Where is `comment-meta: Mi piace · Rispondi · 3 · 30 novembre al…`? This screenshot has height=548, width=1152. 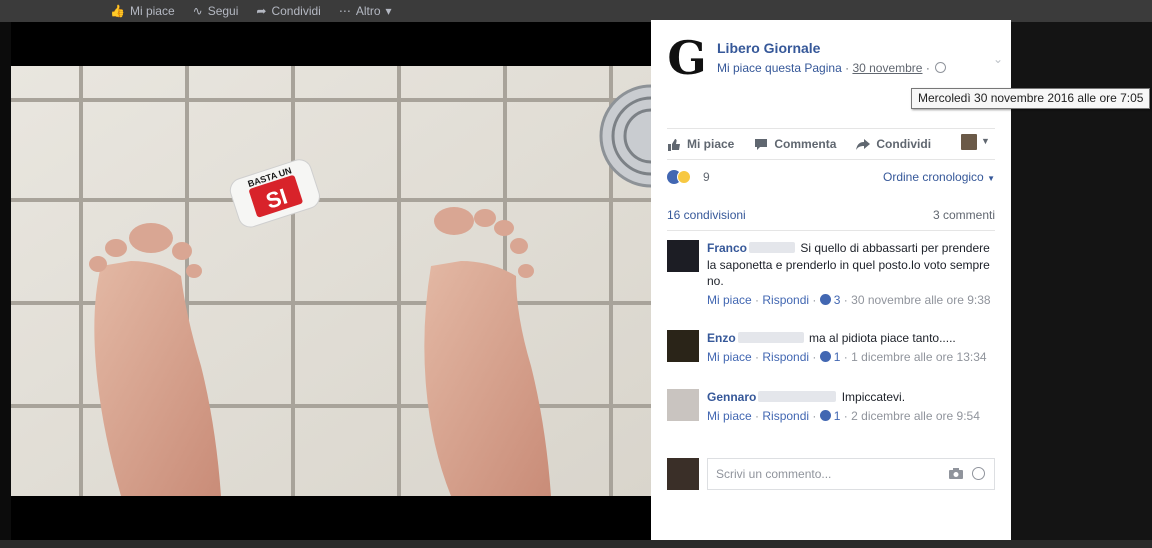
comment-meta: Mi piace · Rispondi · 3 · 30 novembre al… is located at coordinates (849, 299).